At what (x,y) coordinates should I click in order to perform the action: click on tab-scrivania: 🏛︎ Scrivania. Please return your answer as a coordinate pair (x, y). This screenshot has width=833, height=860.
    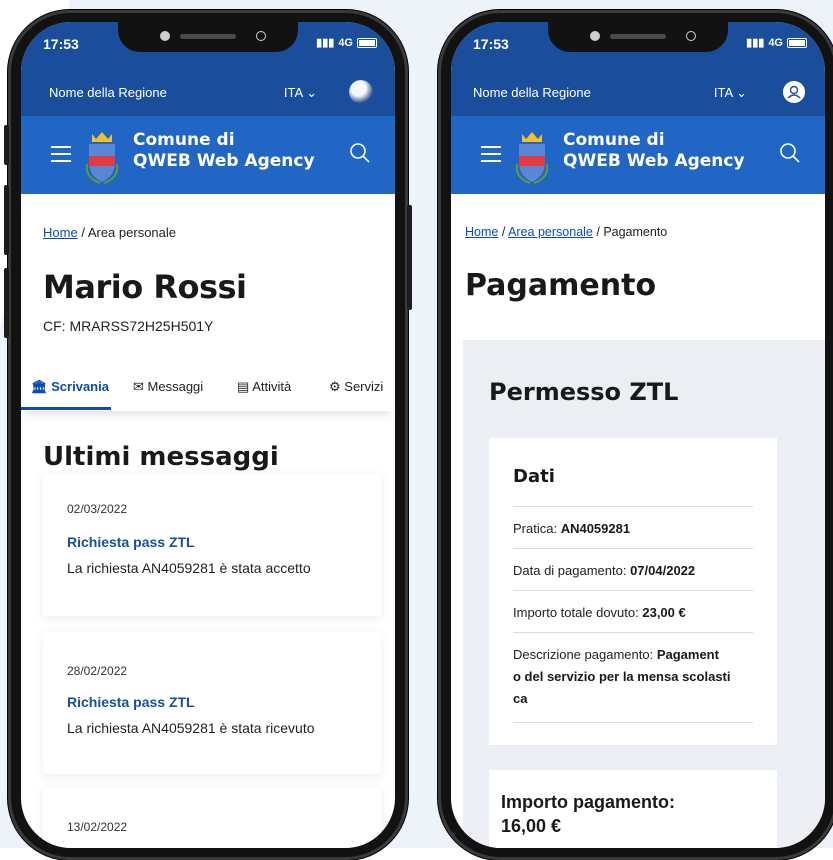
    Looking at the image, I should click on (70, 387).